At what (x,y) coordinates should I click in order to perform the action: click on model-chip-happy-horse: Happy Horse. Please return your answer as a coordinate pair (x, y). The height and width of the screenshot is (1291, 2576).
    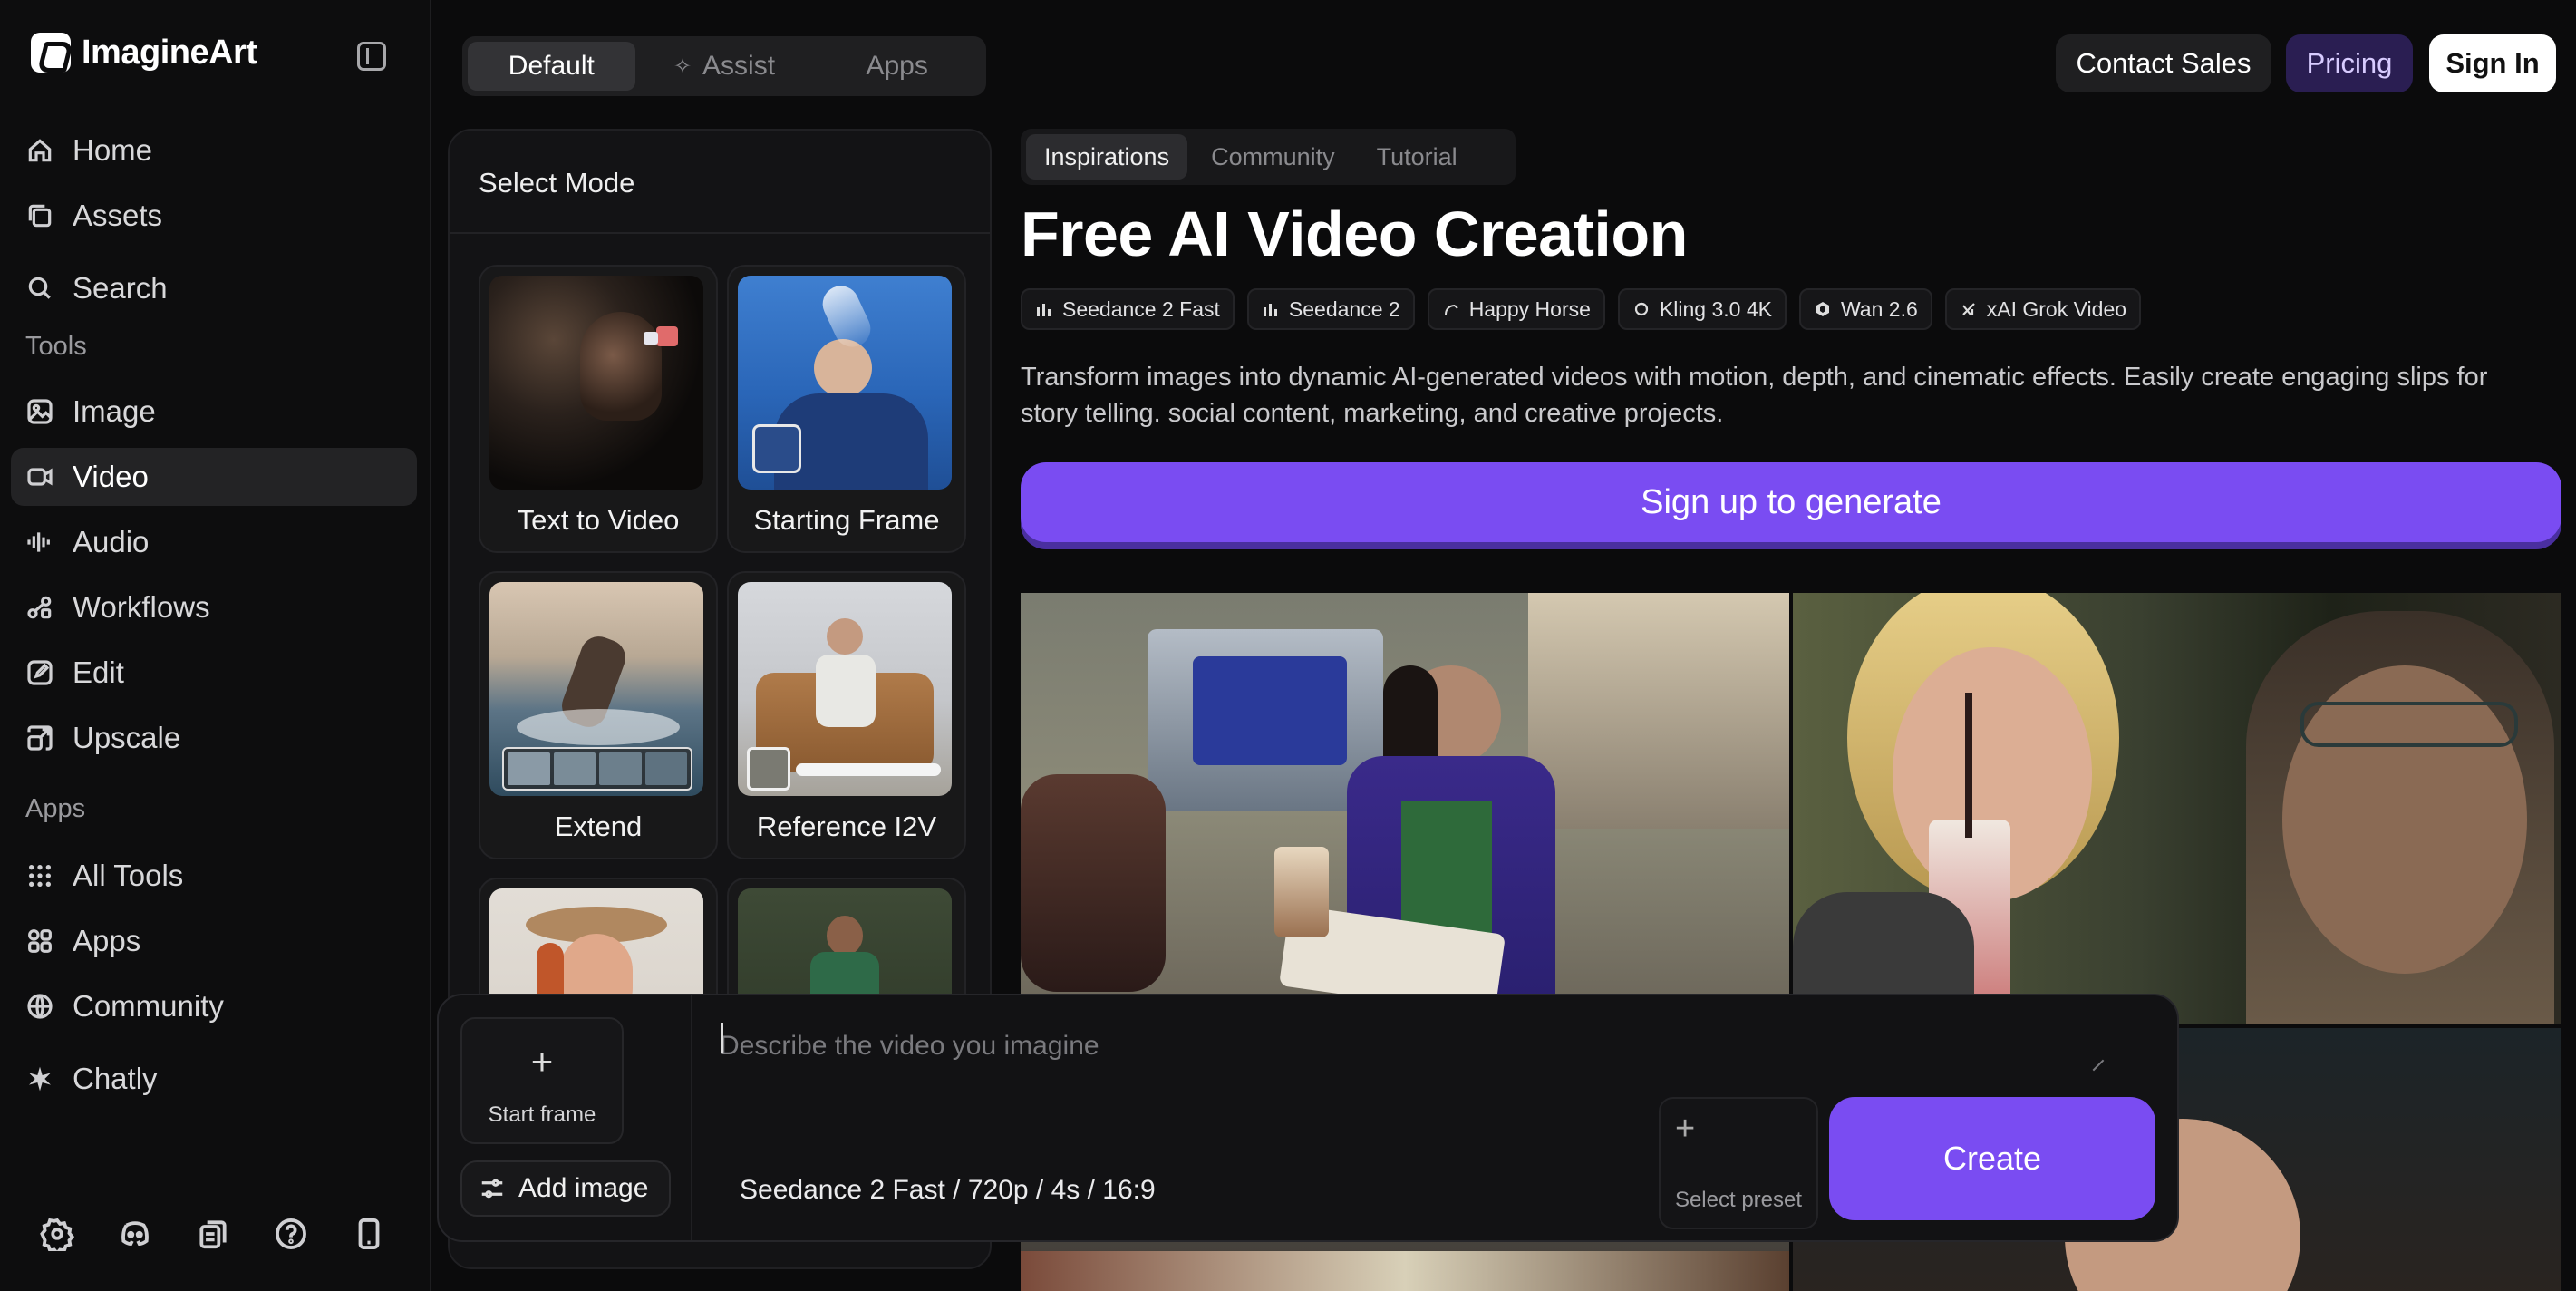
    Looking at the image, I should click on (1516, 309).